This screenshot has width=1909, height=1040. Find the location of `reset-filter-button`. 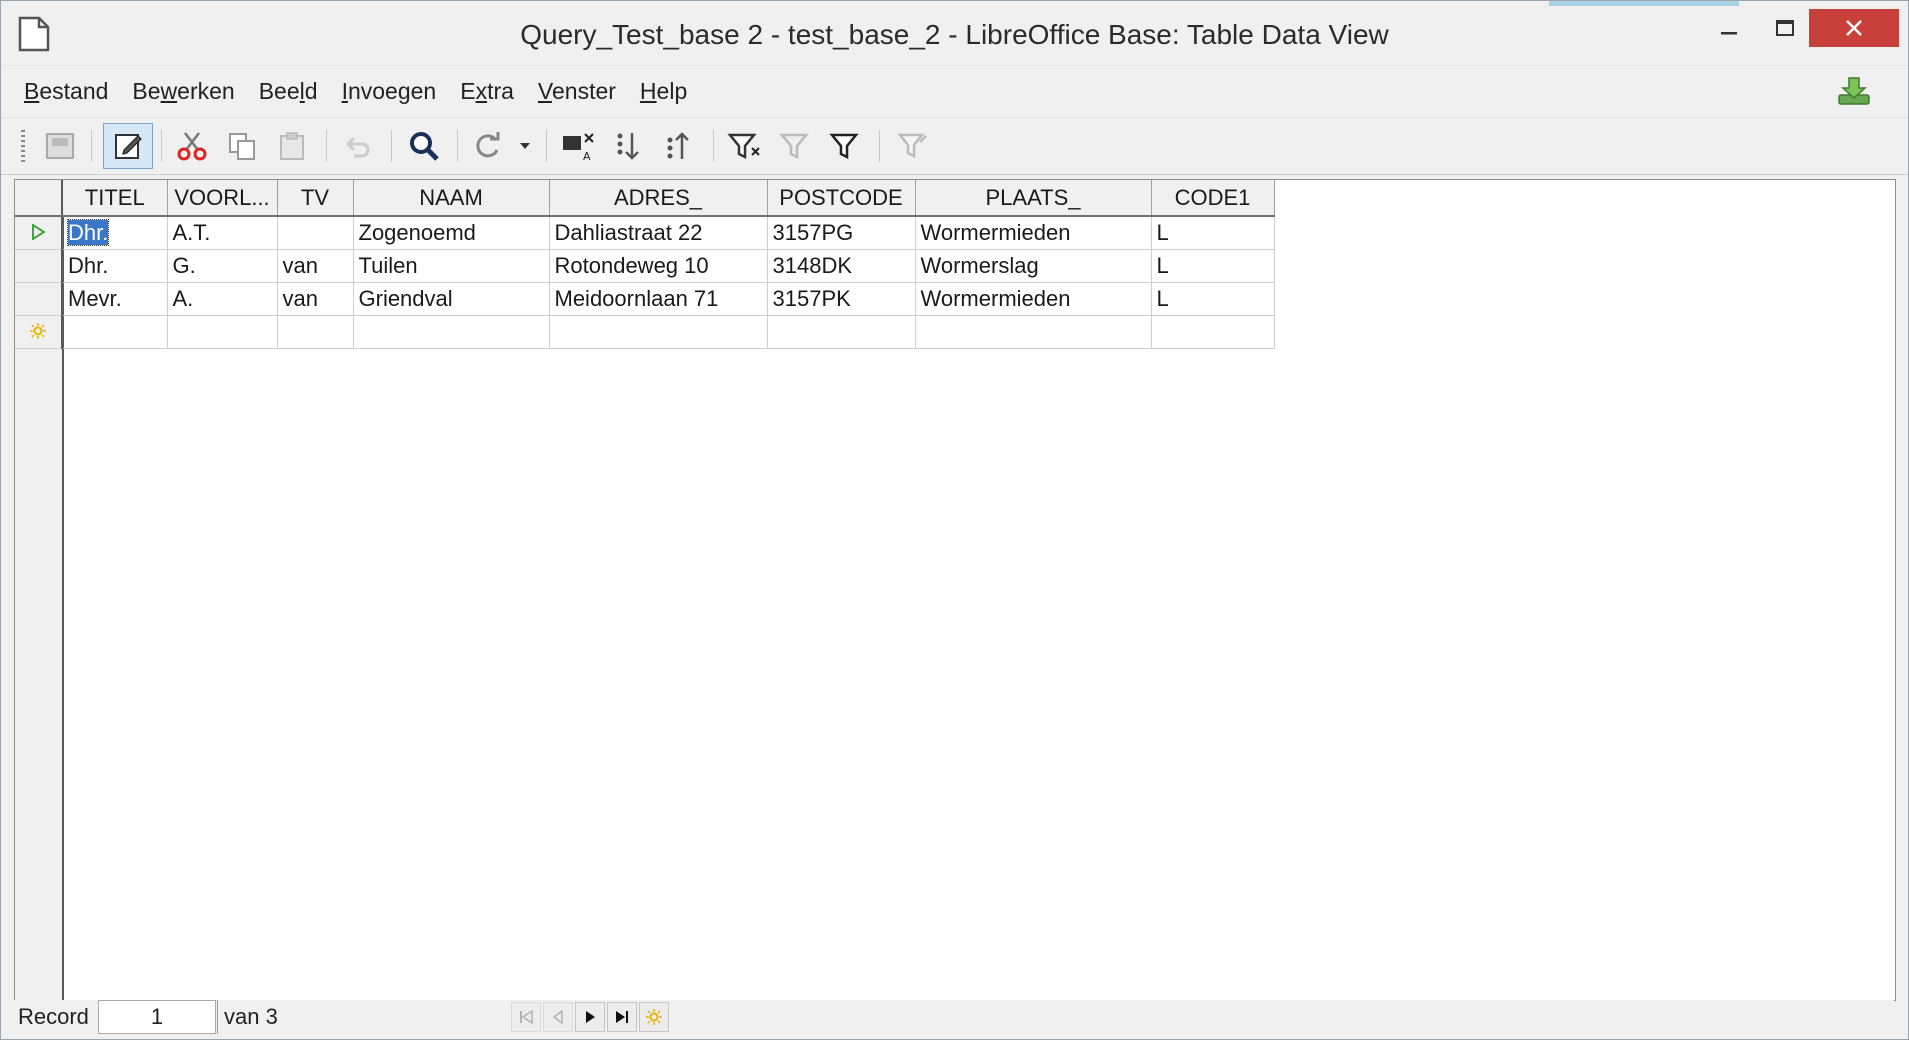

reset-filter-button is located at coordinates (912, 146).